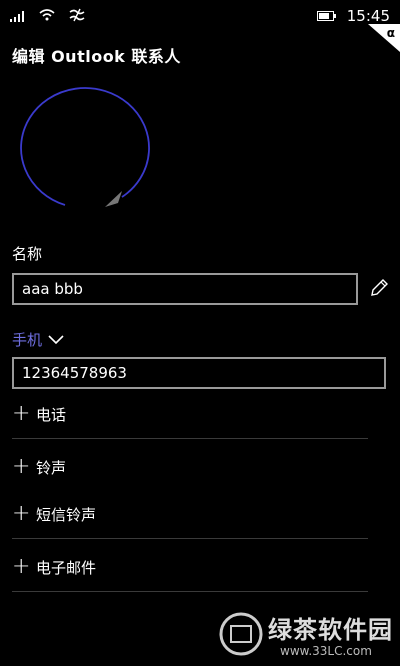 The width and height of the screenshot is (400, 666). What do you see at coordinates (56, 339) in the screenshot?
I see `chevron-down-icon` at bounding box center [56, 339].